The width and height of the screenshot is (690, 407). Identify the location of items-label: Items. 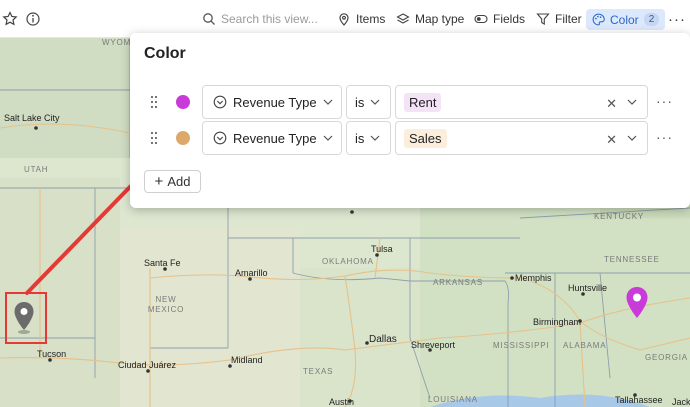
(371, 19).